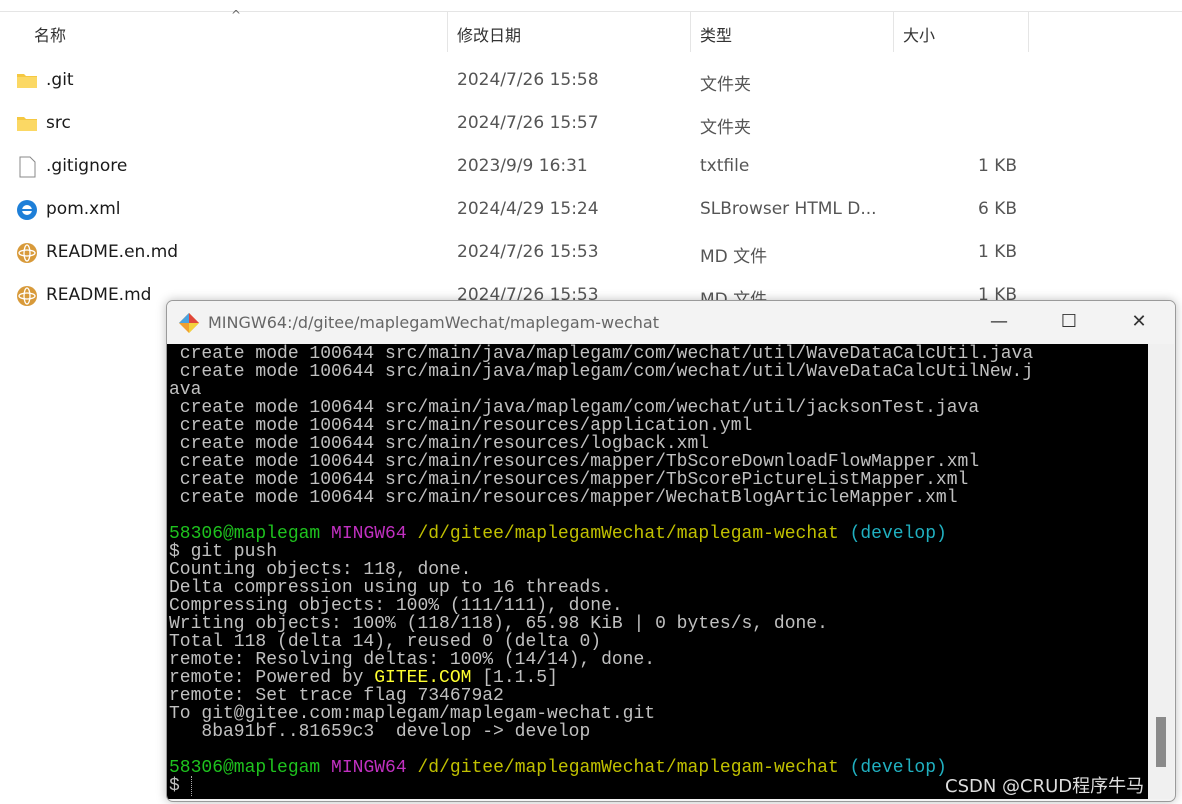  What do you see at coordinates (50, 34) in the screenshot?
I see `column-header-name: 名称` at bounding box center [50, 34].